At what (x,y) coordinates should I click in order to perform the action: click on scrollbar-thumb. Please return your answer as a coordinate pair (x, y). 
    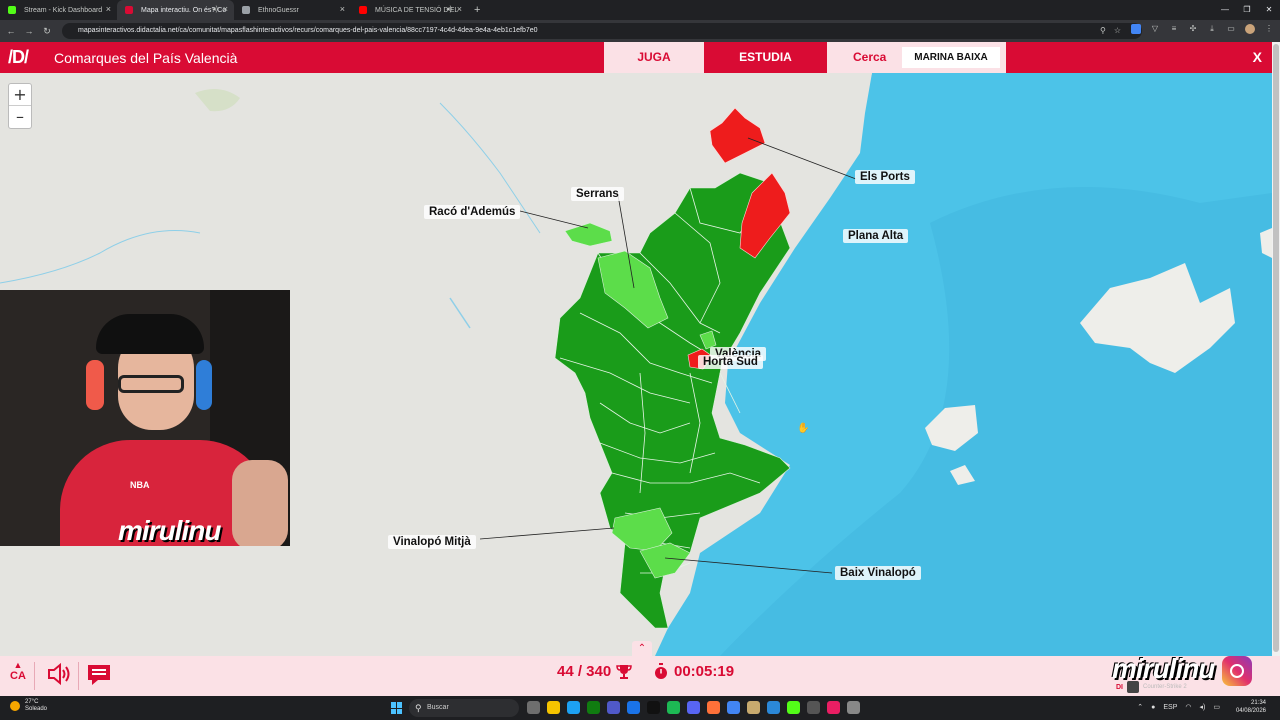
    Looking at the image, I should click on (1276, 348).